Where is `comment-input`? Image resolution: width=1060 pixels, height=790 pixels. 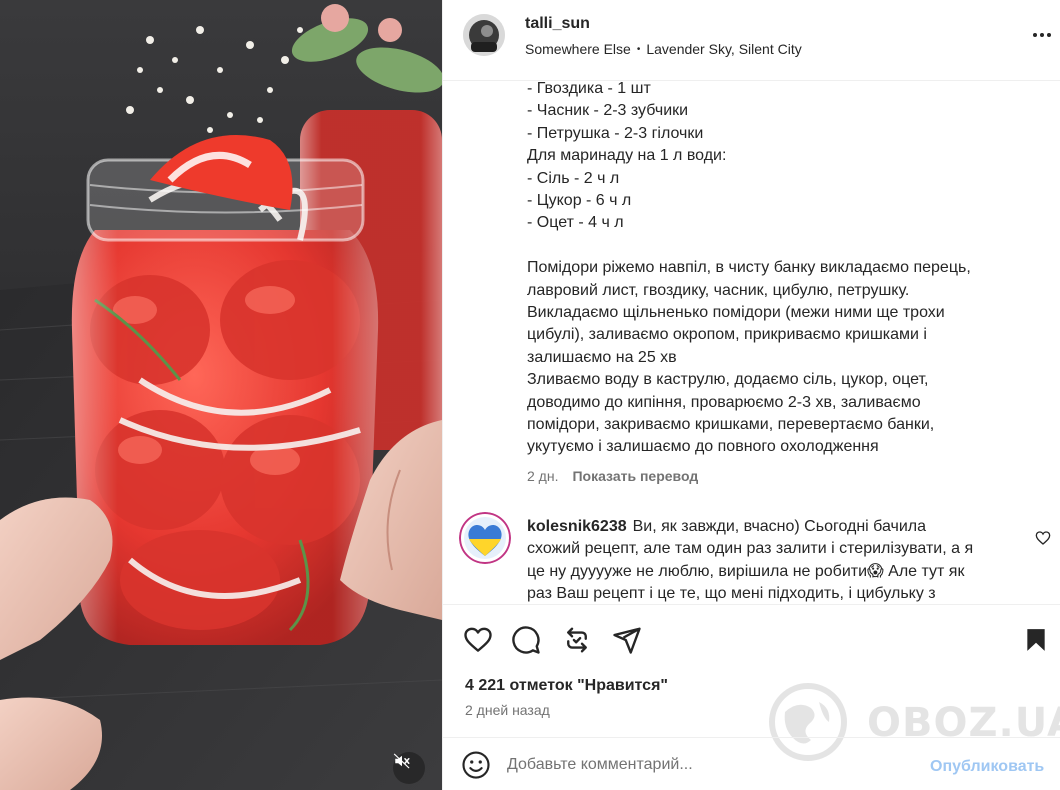
comment-input is located at coordinates (712, 765).